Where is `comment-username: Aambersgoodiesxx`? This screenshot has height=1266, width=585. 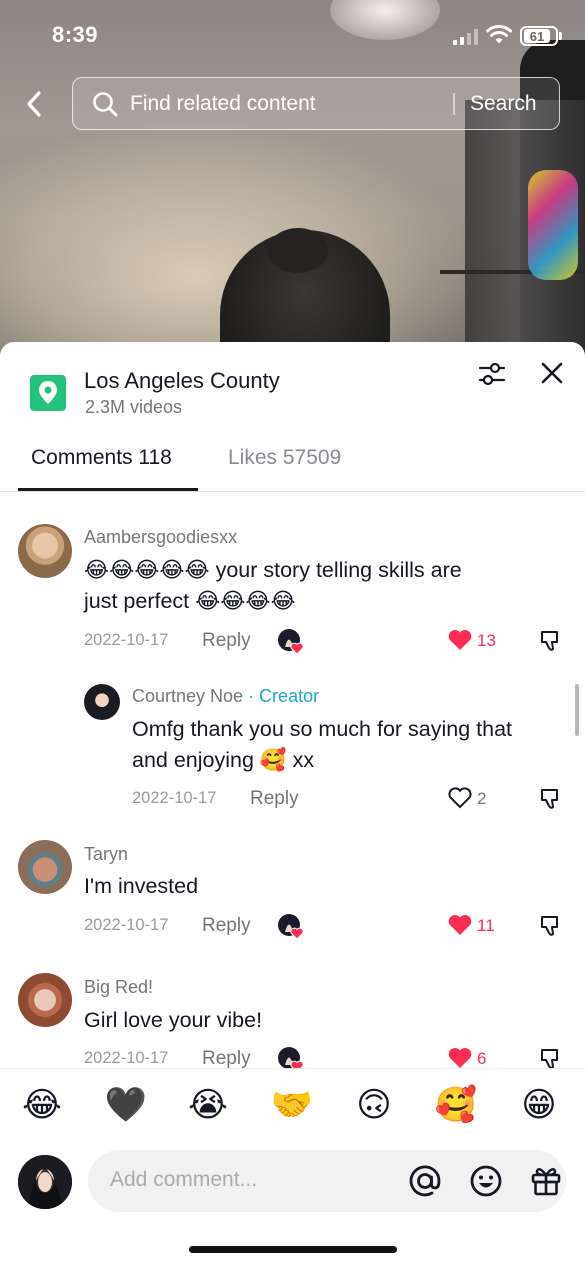 comment-username: Aambersgoodiesxx is located at coordinates (160, 537).